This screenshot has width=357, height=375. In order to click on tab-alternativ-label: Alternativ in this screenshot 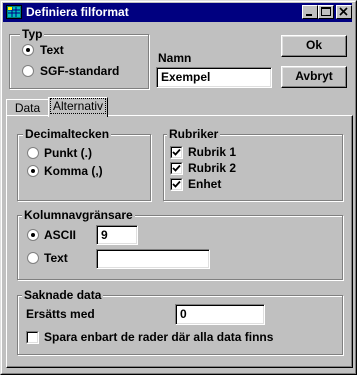, I will do `click(78, 106)`.